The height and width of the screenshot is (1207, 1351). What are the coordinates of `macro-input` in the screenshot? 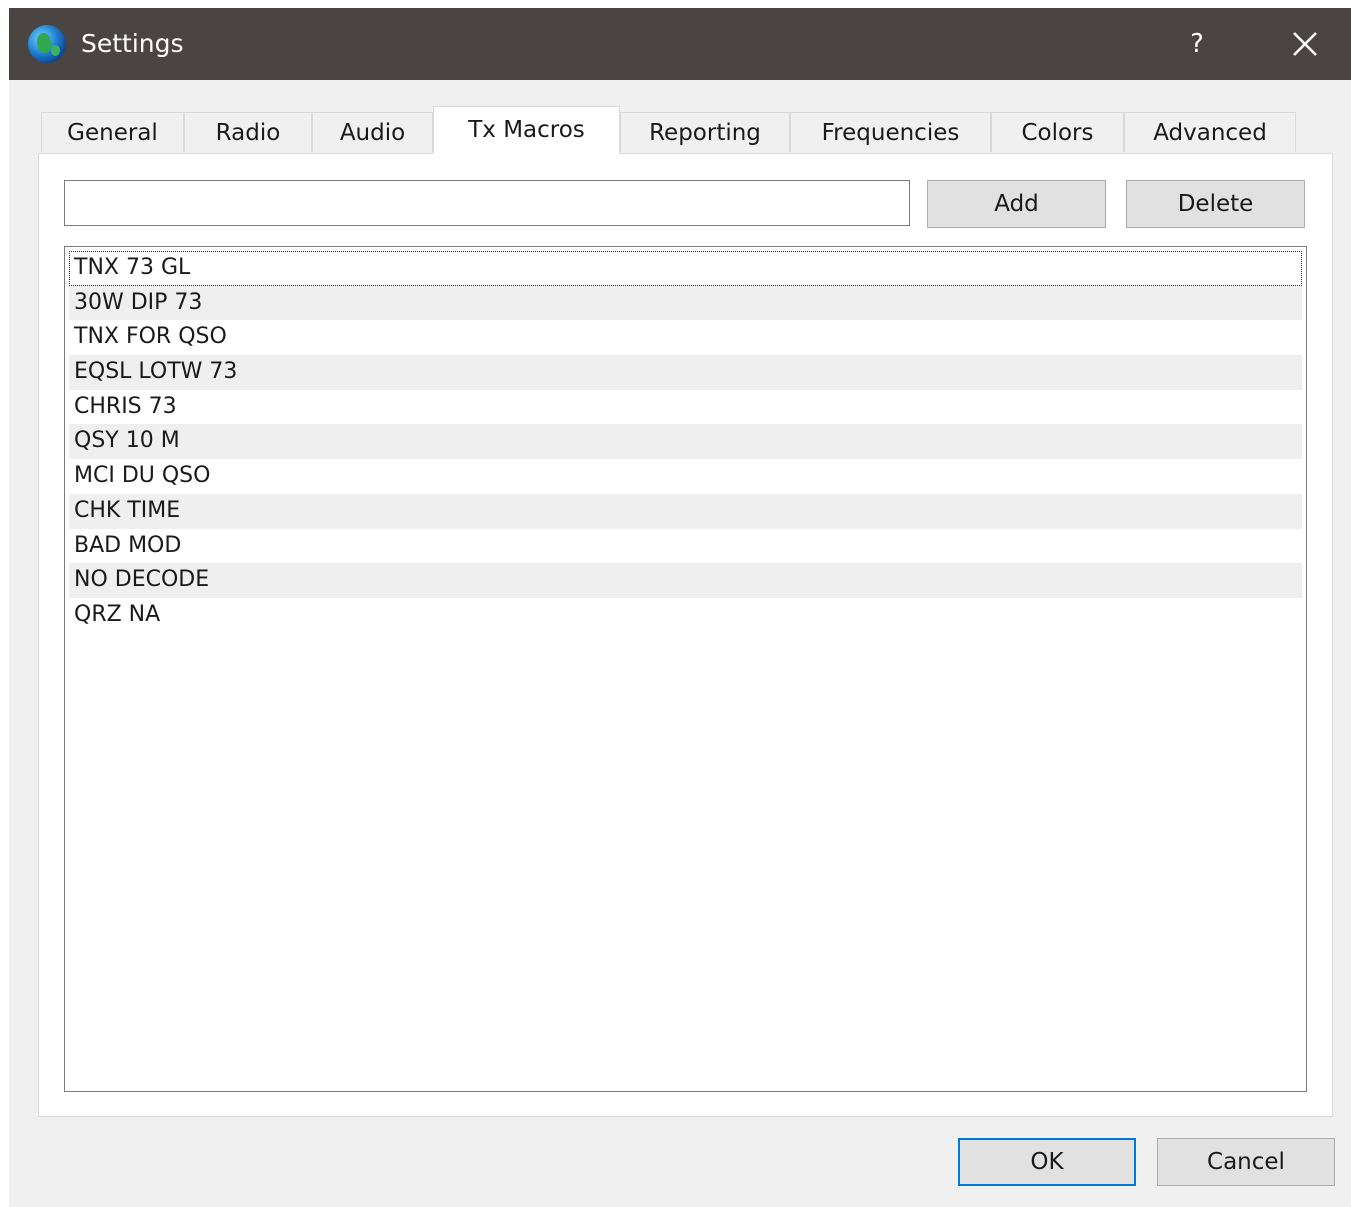 It's located at (487, 203).